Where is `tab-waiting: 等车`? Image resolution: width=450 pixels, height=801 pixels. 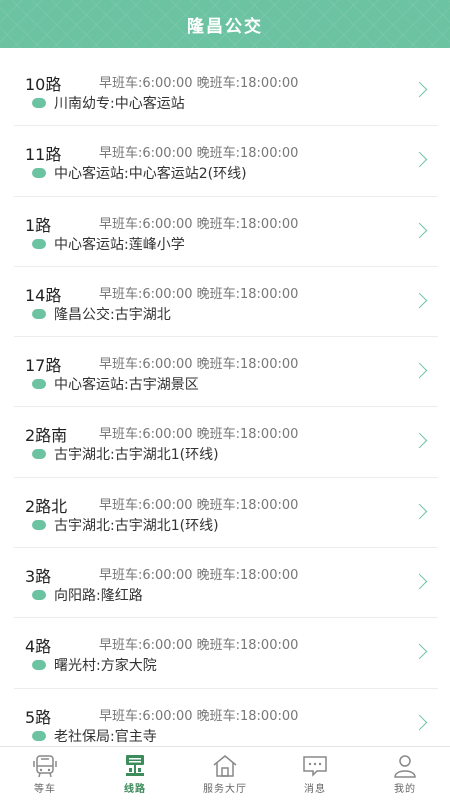 tab-waiting: 等车 is located at coordinates (45, 774).